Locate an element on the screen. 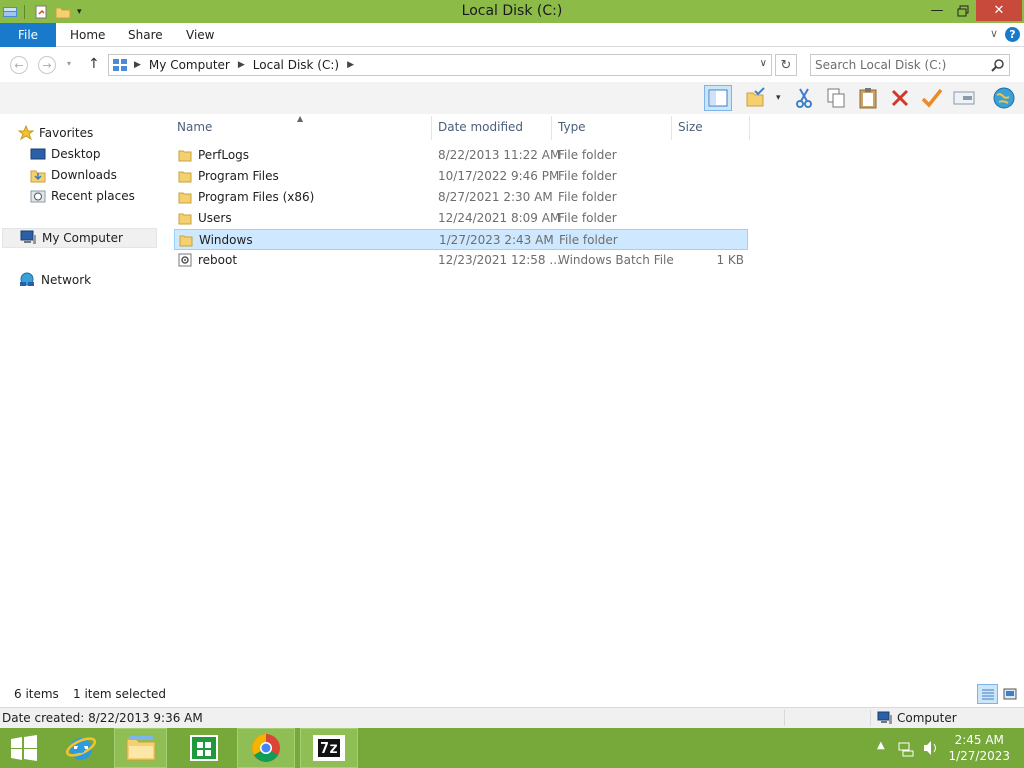 Image resolution: width=1024 pixels, height=768 pixels. taskbar-7zip: 7z is located at coordinates (329, 748).